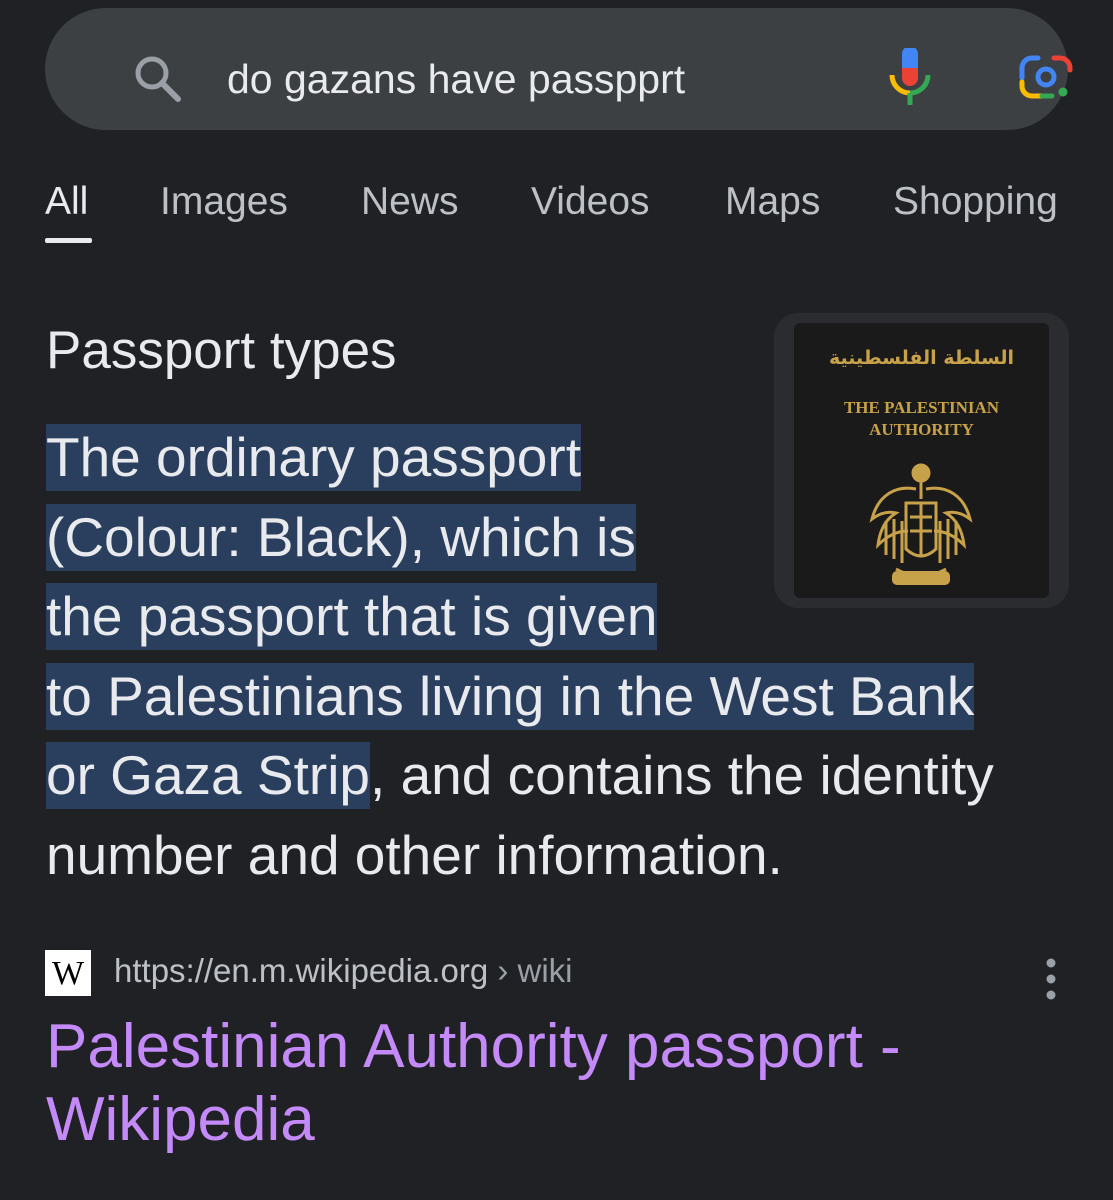  Describe the element at coordinates (66, 202) in the screenshot. I see `tab-all: All` at that location.